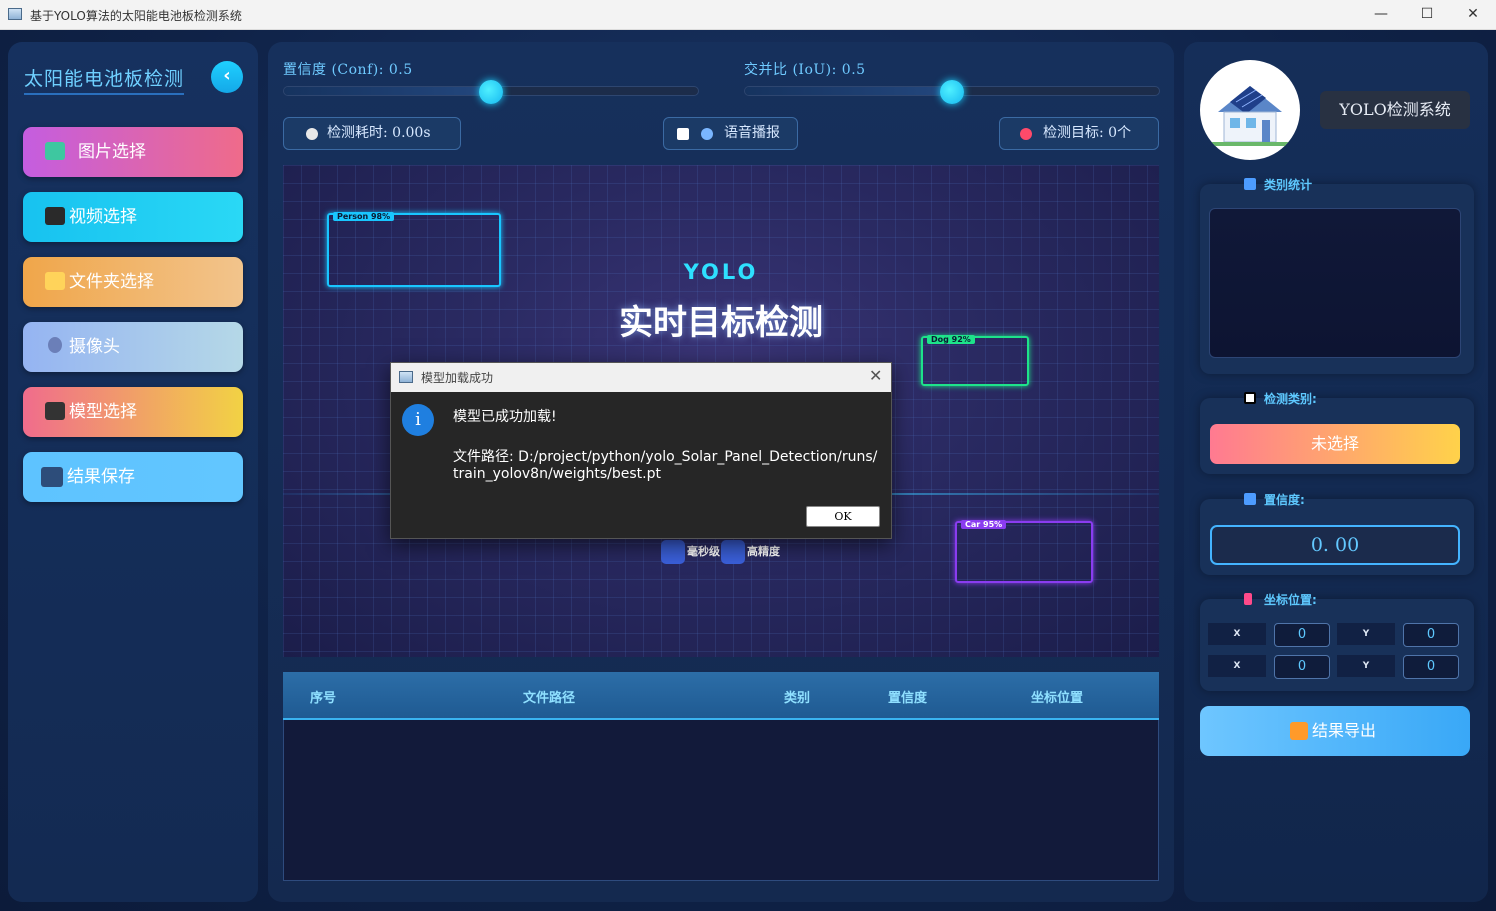 The height and width of the screenshot is (911, 1496). I want to click on confidence-label: 置信度:, so click(1284, 500).